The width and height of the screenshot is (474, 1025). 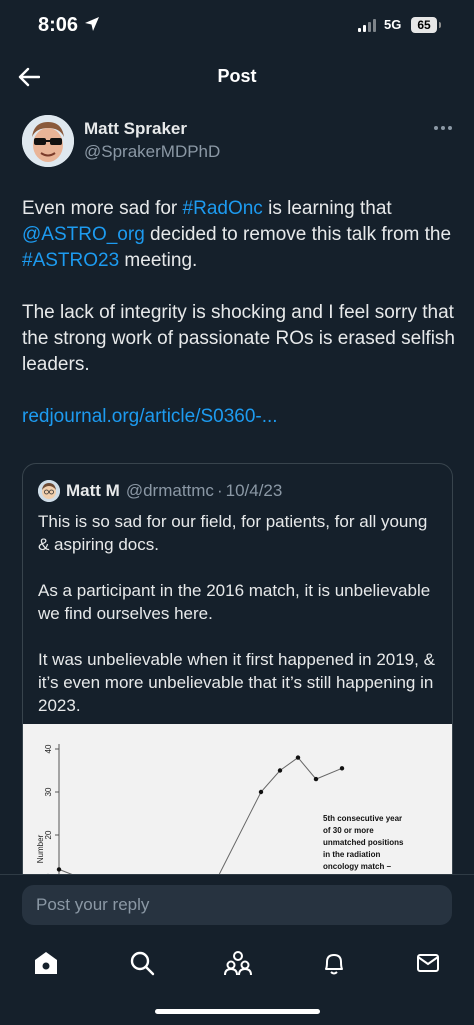 I want to click on quote-header: Matt M @drmattmc · 10/4/23, so click(x=160, y=491).